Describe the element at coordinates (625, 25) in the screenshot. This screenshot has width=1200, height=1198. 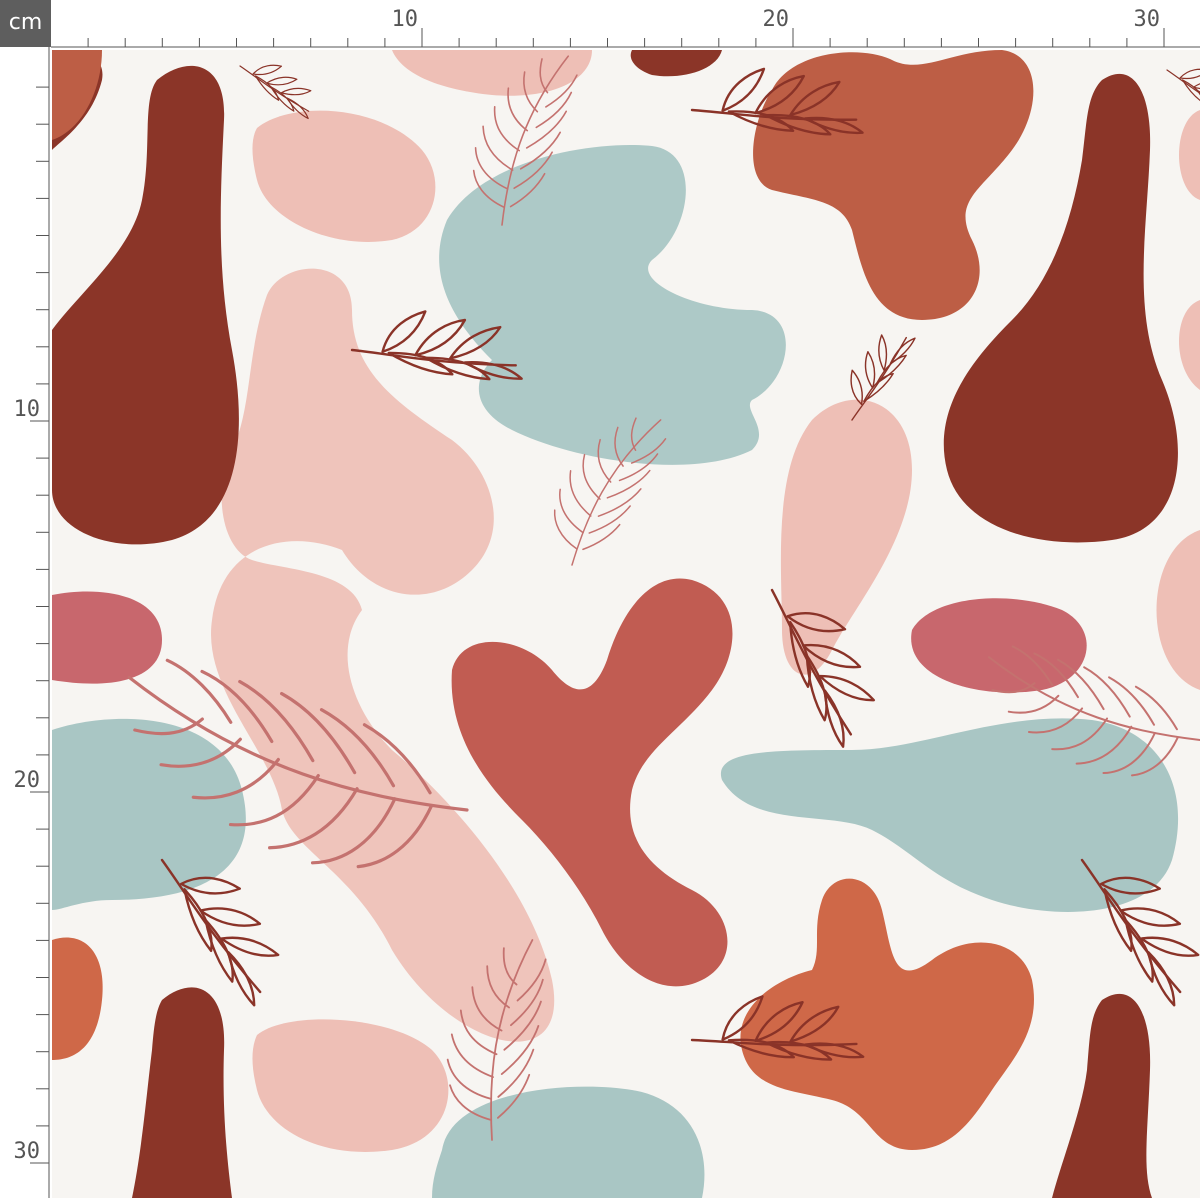
I see `top-ruler: 10 20 30` at that location.